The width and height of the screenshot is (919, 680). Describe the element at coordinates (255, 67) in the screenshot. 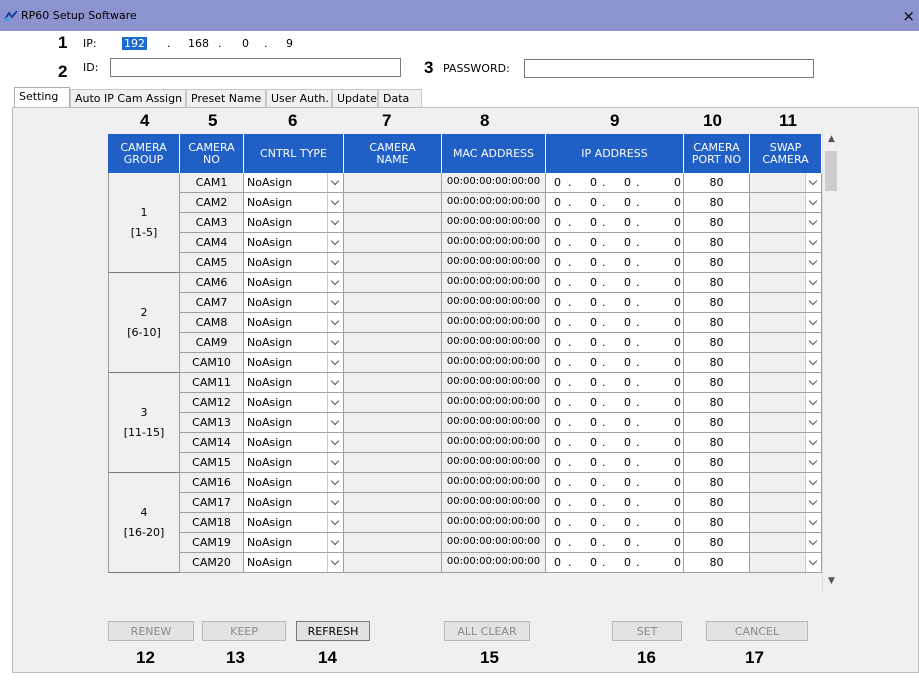

I see `id-field` at that location.